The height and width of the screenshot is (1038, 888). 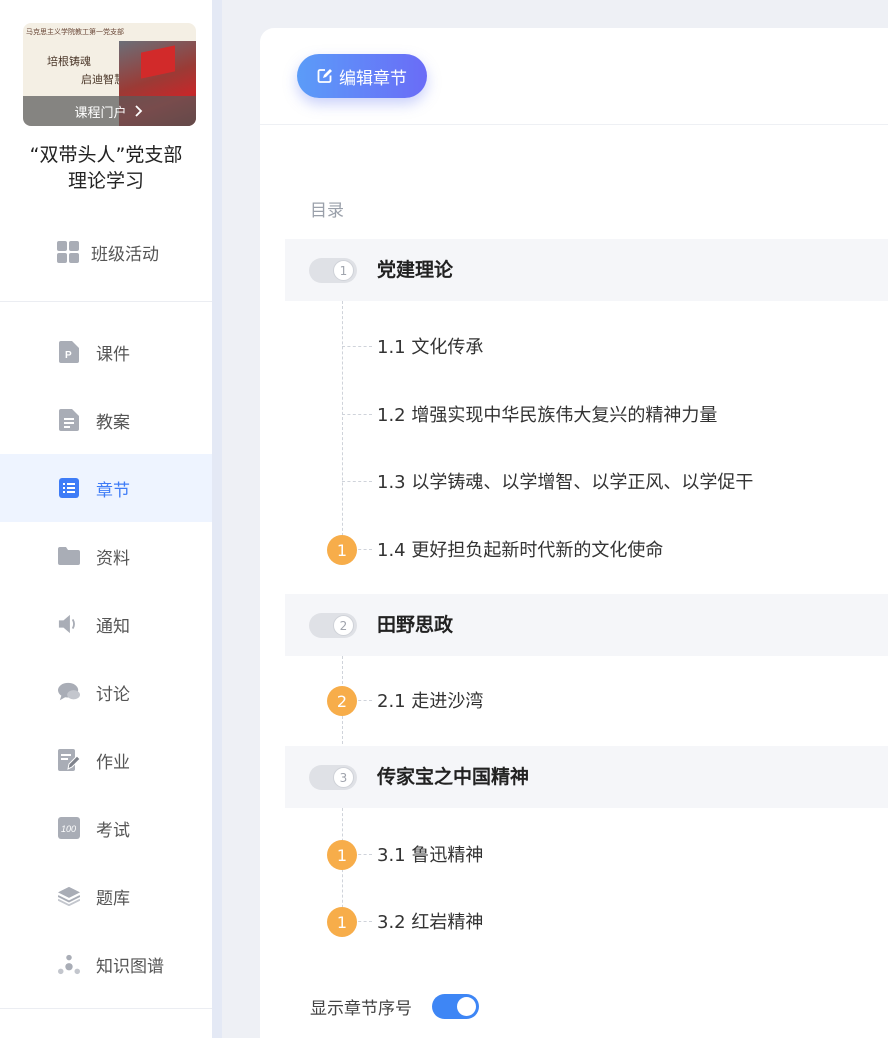 I want to click on section-label: 1.1 文化传承, so click(x=430, y=347).